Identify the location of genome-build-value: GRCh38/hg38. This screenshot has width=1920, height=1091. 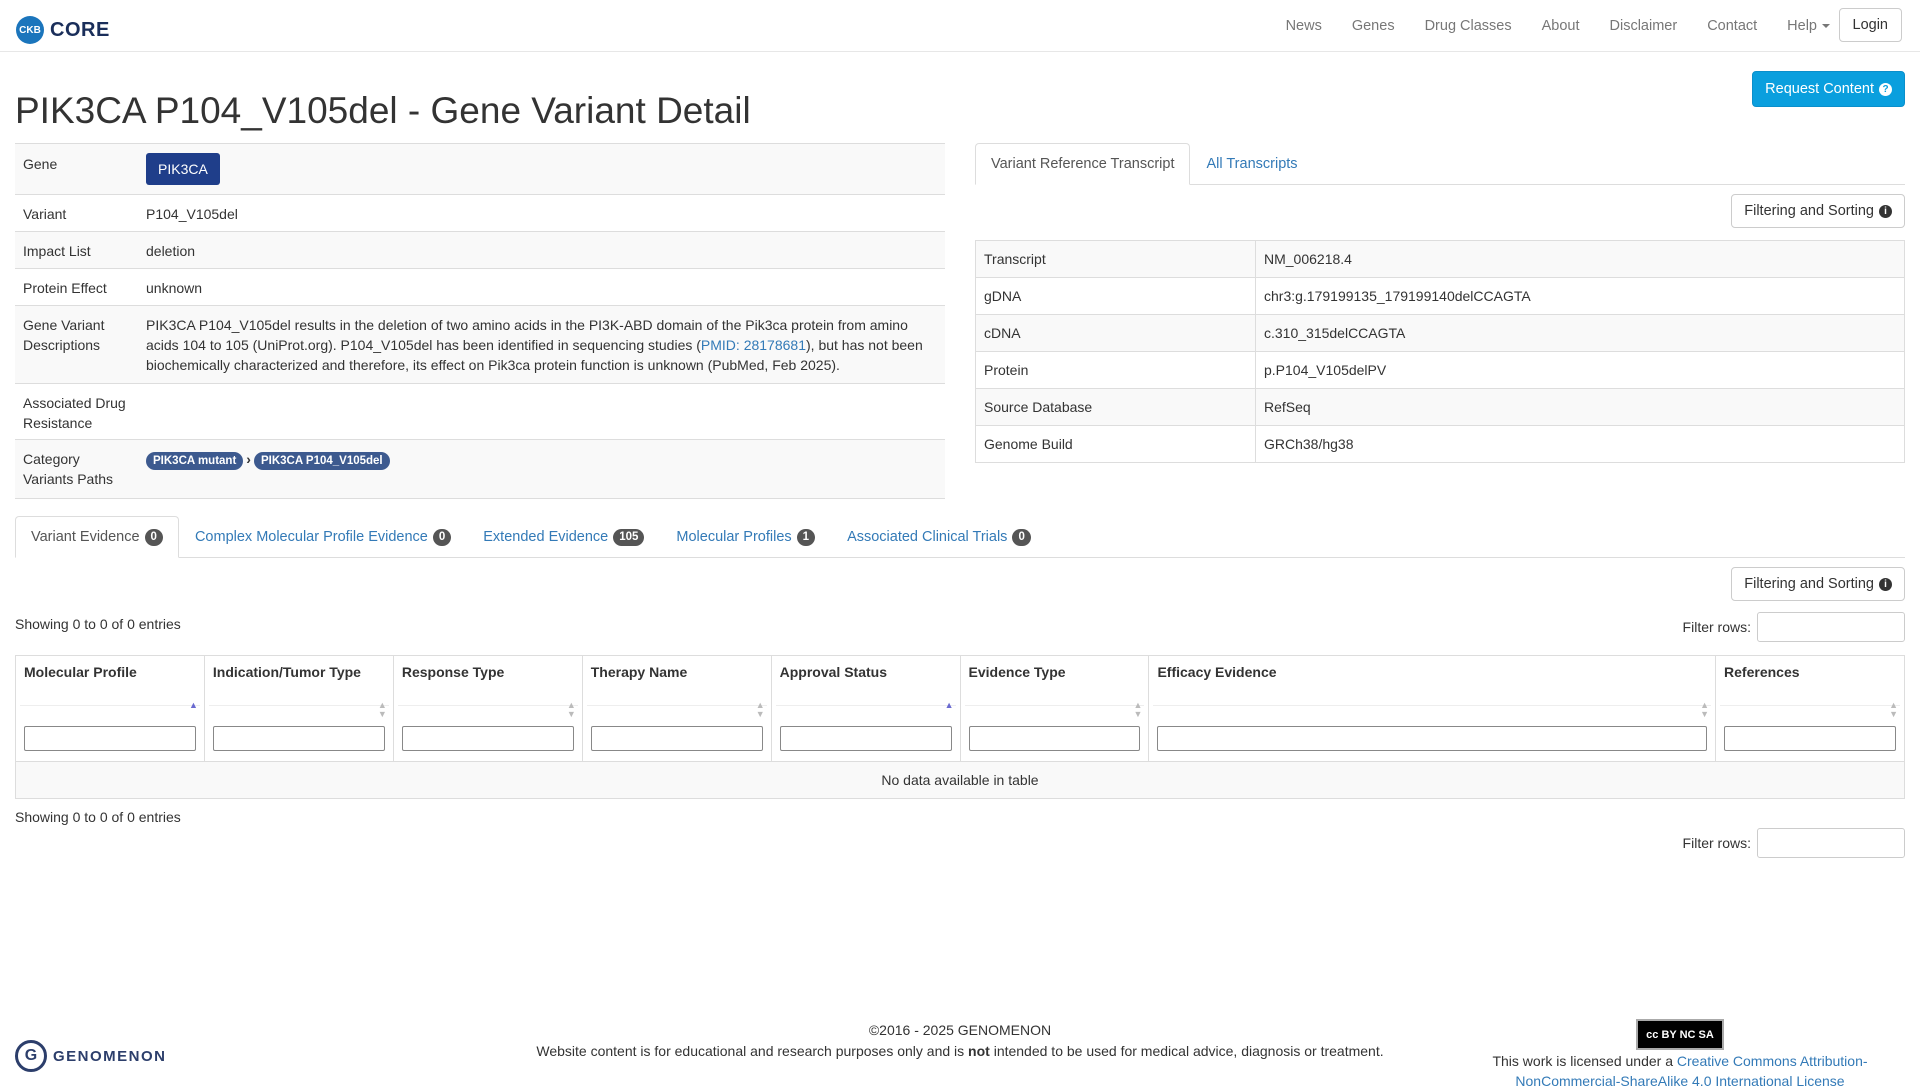
(1580, 444).